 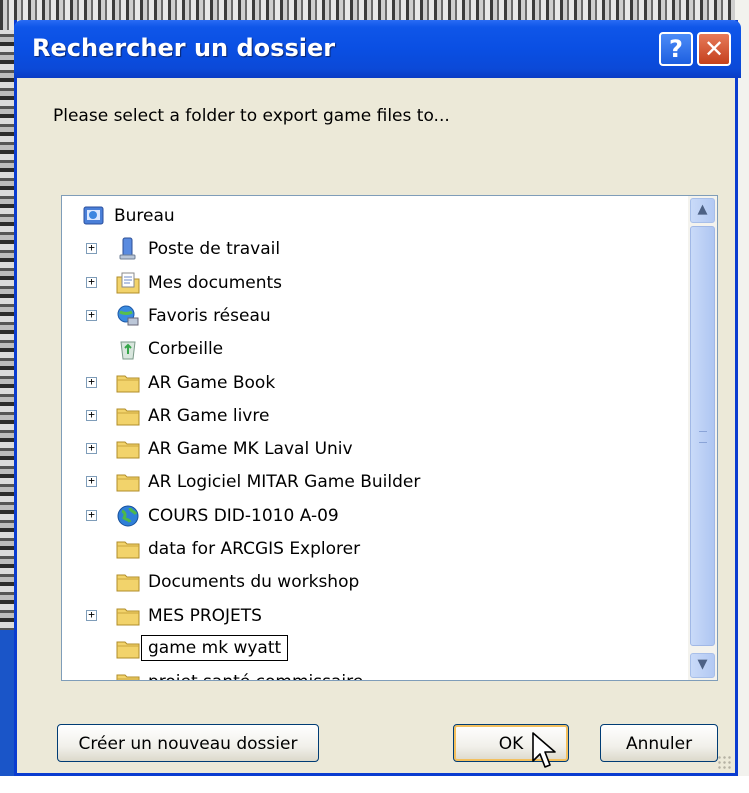 What do you see at coordinates (128, 349) in the screenshot?
I see `recycle-bin-icon` at bounding box center [128, 349].